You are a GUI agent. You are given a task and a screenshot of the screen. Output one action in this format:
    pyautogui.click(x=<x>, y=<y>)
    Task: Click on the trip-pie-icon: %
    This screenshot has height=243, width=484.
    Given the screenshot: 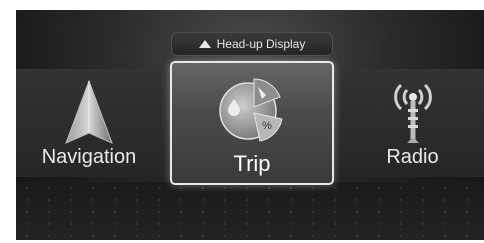 What is the action you would take?
    pyautogui.click(x=251, y=110)
    